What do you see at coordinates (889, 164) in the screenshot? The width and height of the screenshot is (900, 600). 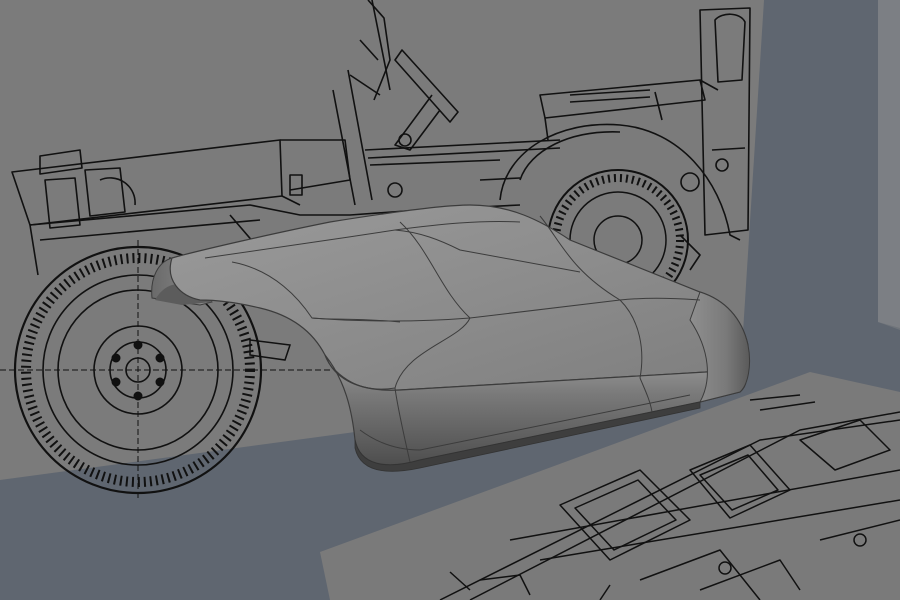 I see `side-image-plane-edge` at bounding box center [889, 164].